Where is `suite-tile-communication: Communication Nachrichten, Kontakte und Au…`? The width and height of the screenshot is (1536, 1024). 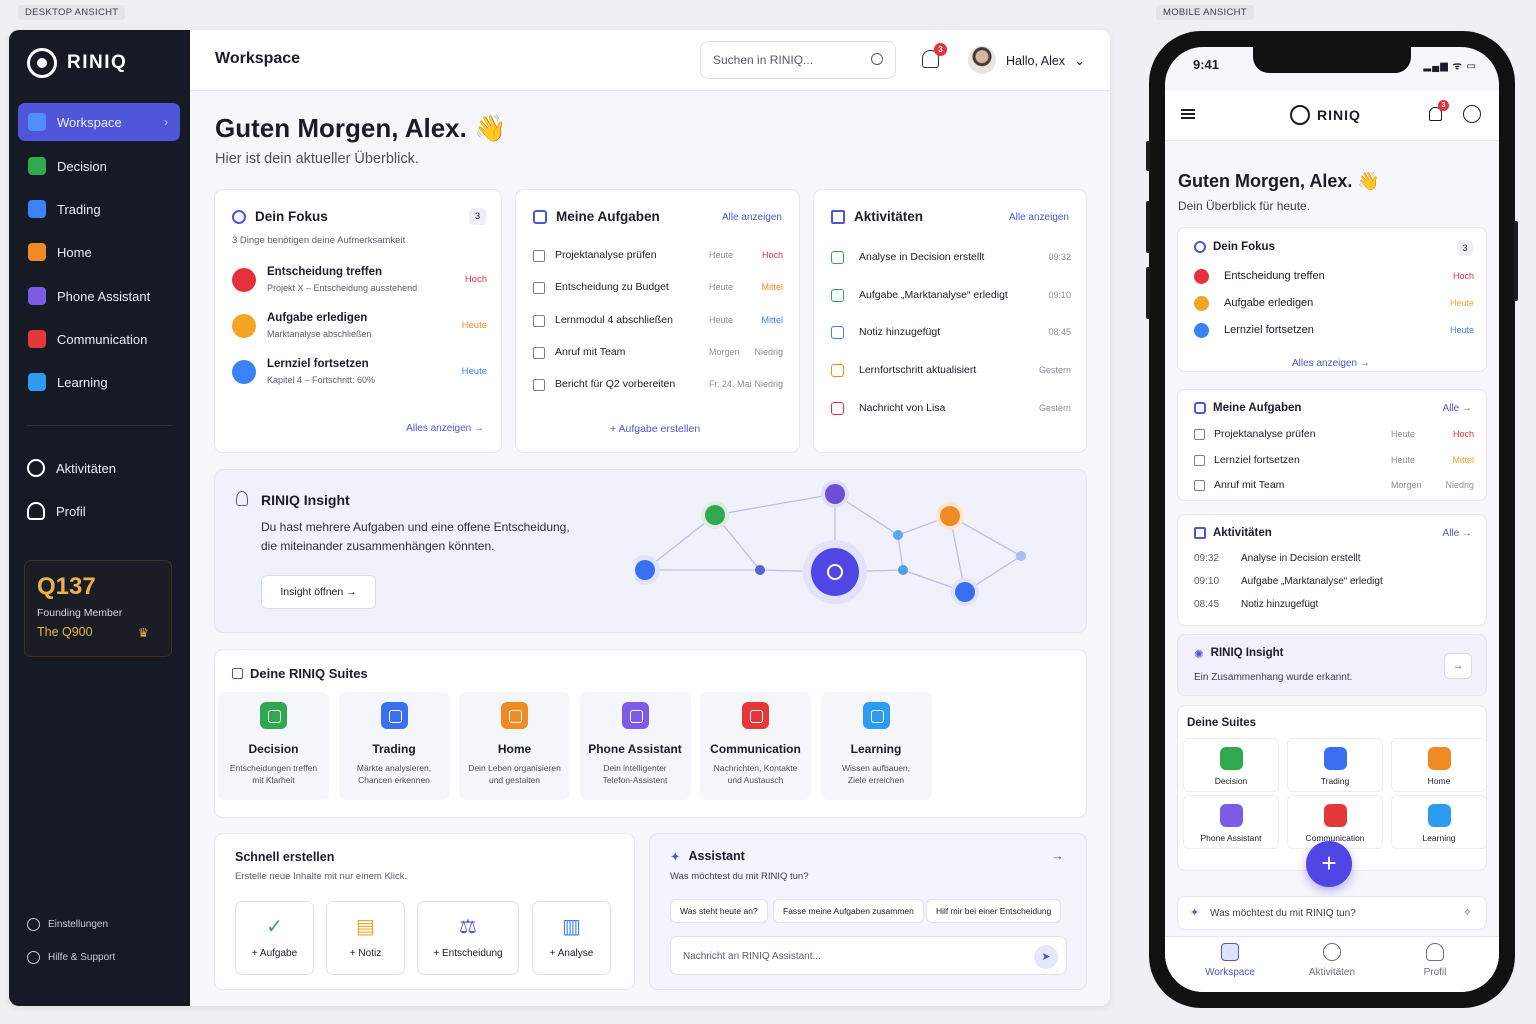
suite-tile-communication: Communication Nachrichten, Kontakte und Au… is located at coordinates (755, 746).